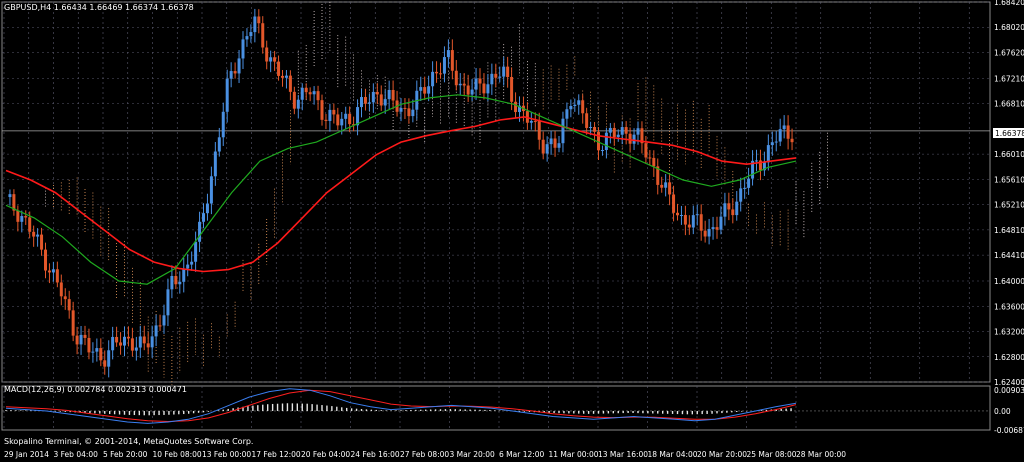  Describe the element at coordinates (1009, 27) in the screenshot. I see `y-tick-label: 1.68020` at that location.